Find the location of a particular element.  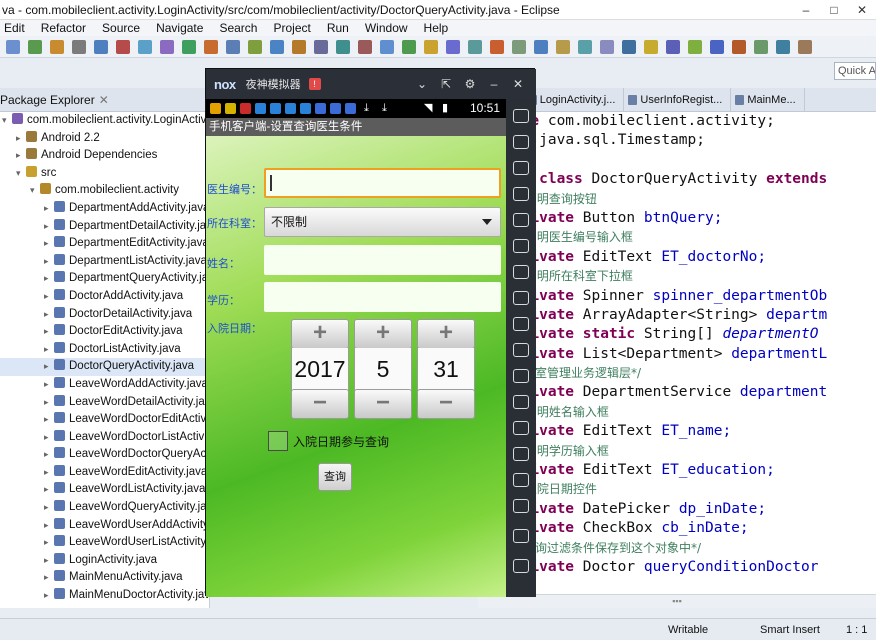

tree-item: ▸ Android 2.2 is located at coordinates (104, 139).